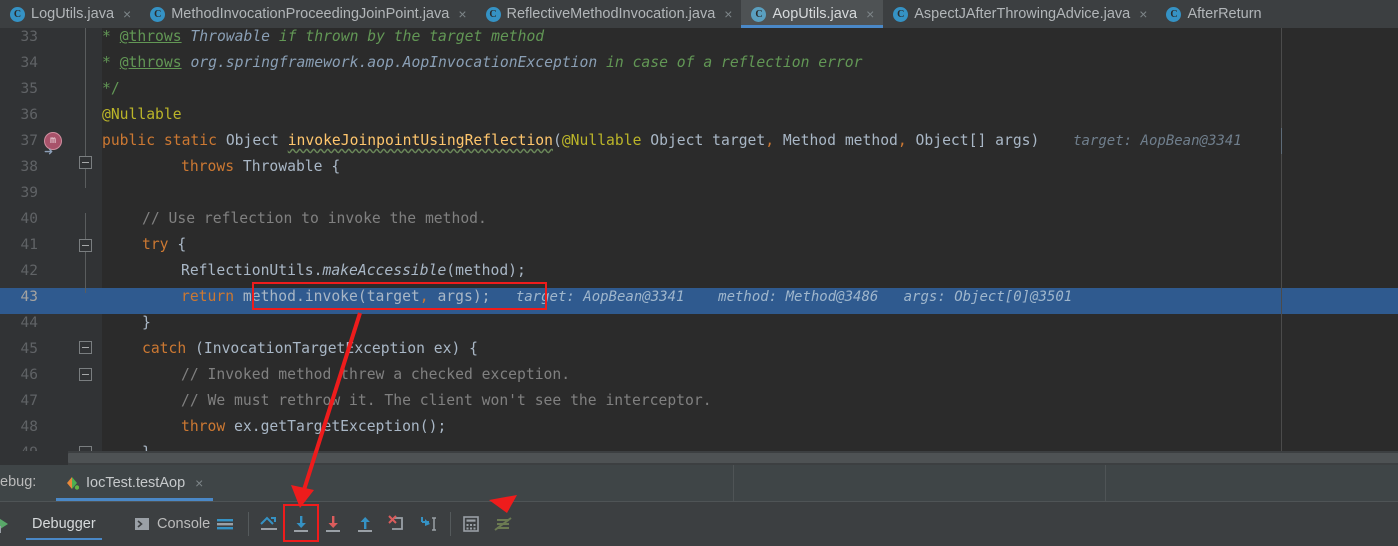 This screenshot has width=1398, height=546. What do you see at coordinates (64, 524) in the screenshot?
I see `debug-tab-debugger: Debugger` at bounding box center [64, 524].